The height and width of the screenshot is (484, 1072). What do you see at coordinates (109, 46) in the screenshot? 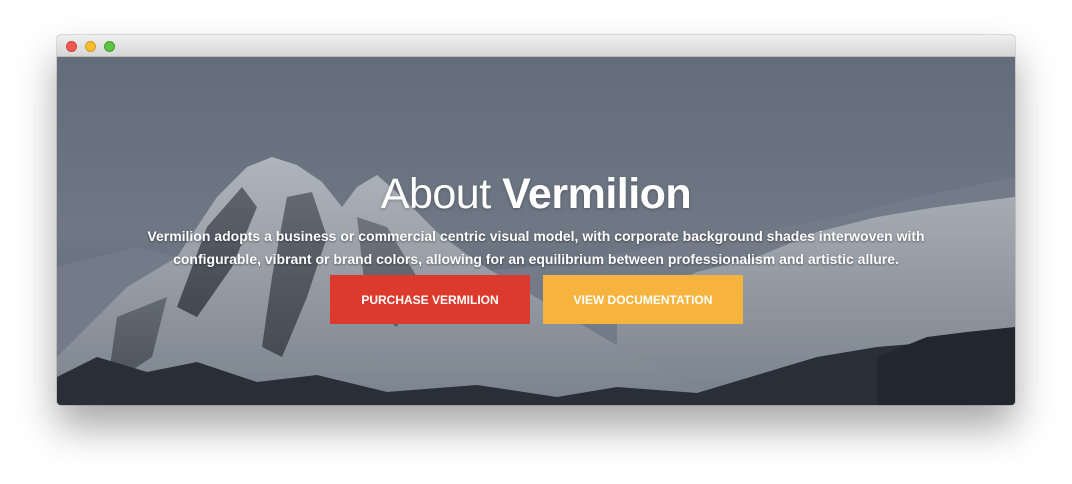
I see `maximize-window-button` at bounding box center [109, 46].